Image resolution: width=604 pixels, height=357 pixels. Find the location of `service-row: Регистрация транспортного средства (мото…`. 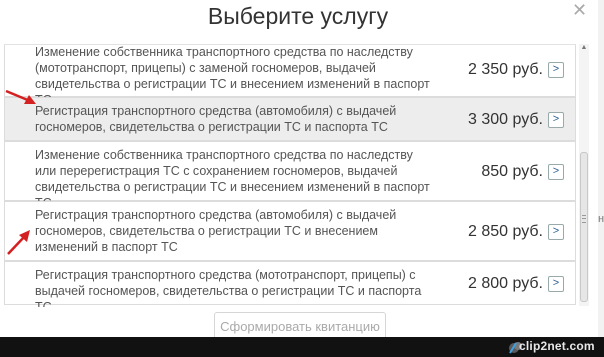

service-row: Регистрация транспортного средства (мото… is located at coordinates (290, 284).